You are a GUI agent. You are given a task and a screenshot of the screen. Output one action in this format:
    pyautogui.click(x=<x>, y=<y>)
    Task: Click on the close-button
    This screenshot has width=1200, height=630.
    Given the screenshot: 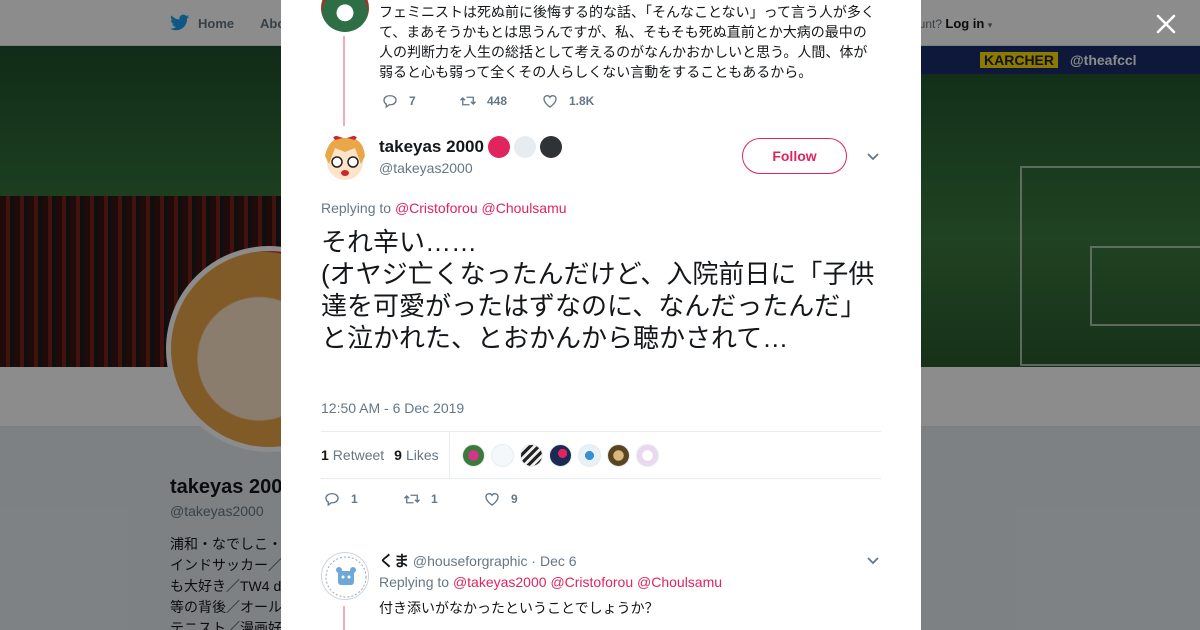 What is the action you would take?
    pyautogui.click(x=1166, y=24)
    